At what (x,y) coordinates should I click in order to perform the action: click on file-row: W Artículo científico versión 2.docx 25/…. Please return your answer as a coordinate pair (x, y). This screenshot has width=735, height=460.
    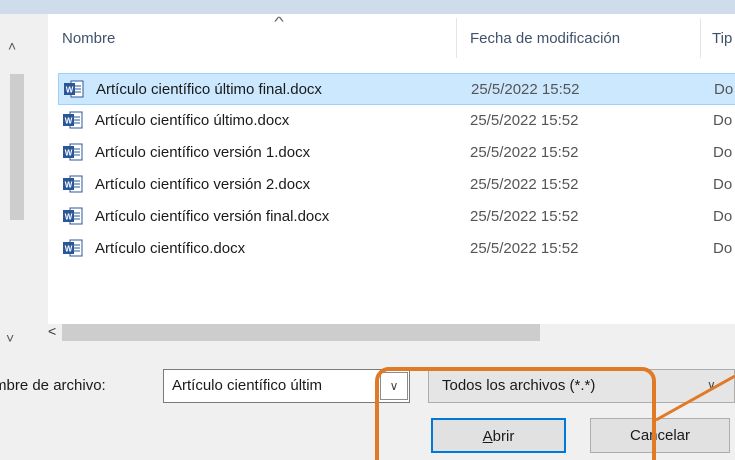
    Looking at the image, I should click on (396, 185).